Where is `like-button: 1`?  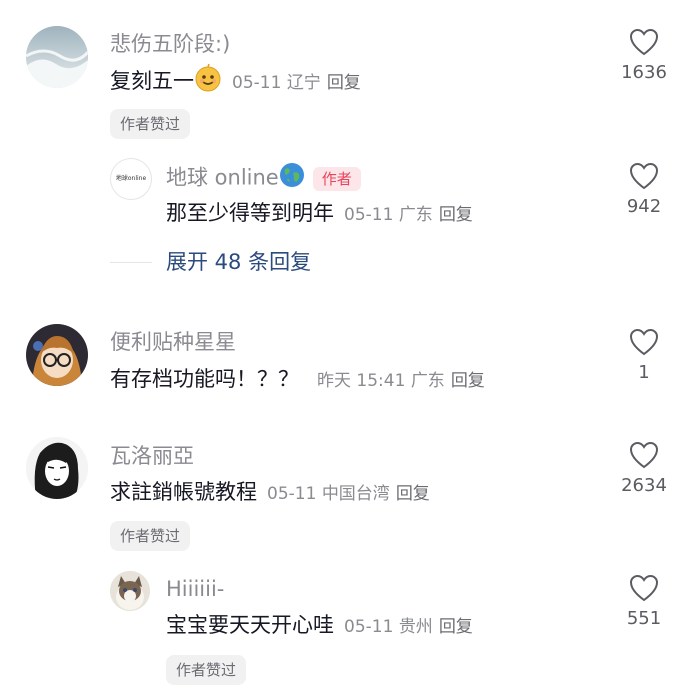
like-button: 1 is located at coordinates (644, 356).